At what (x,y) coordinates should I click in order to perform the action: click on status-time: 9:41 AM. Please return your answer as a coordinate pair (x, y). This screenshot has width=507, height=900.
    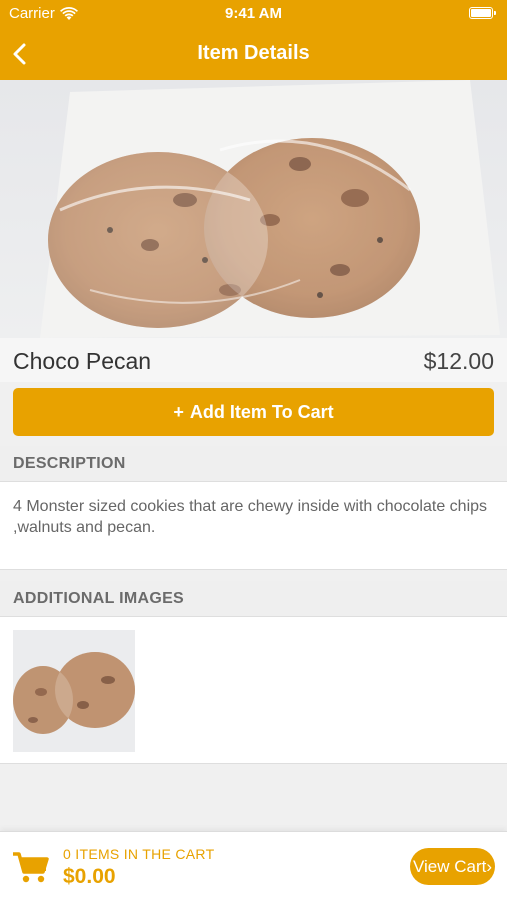
    Looking at the image, I should click on (253, 13).